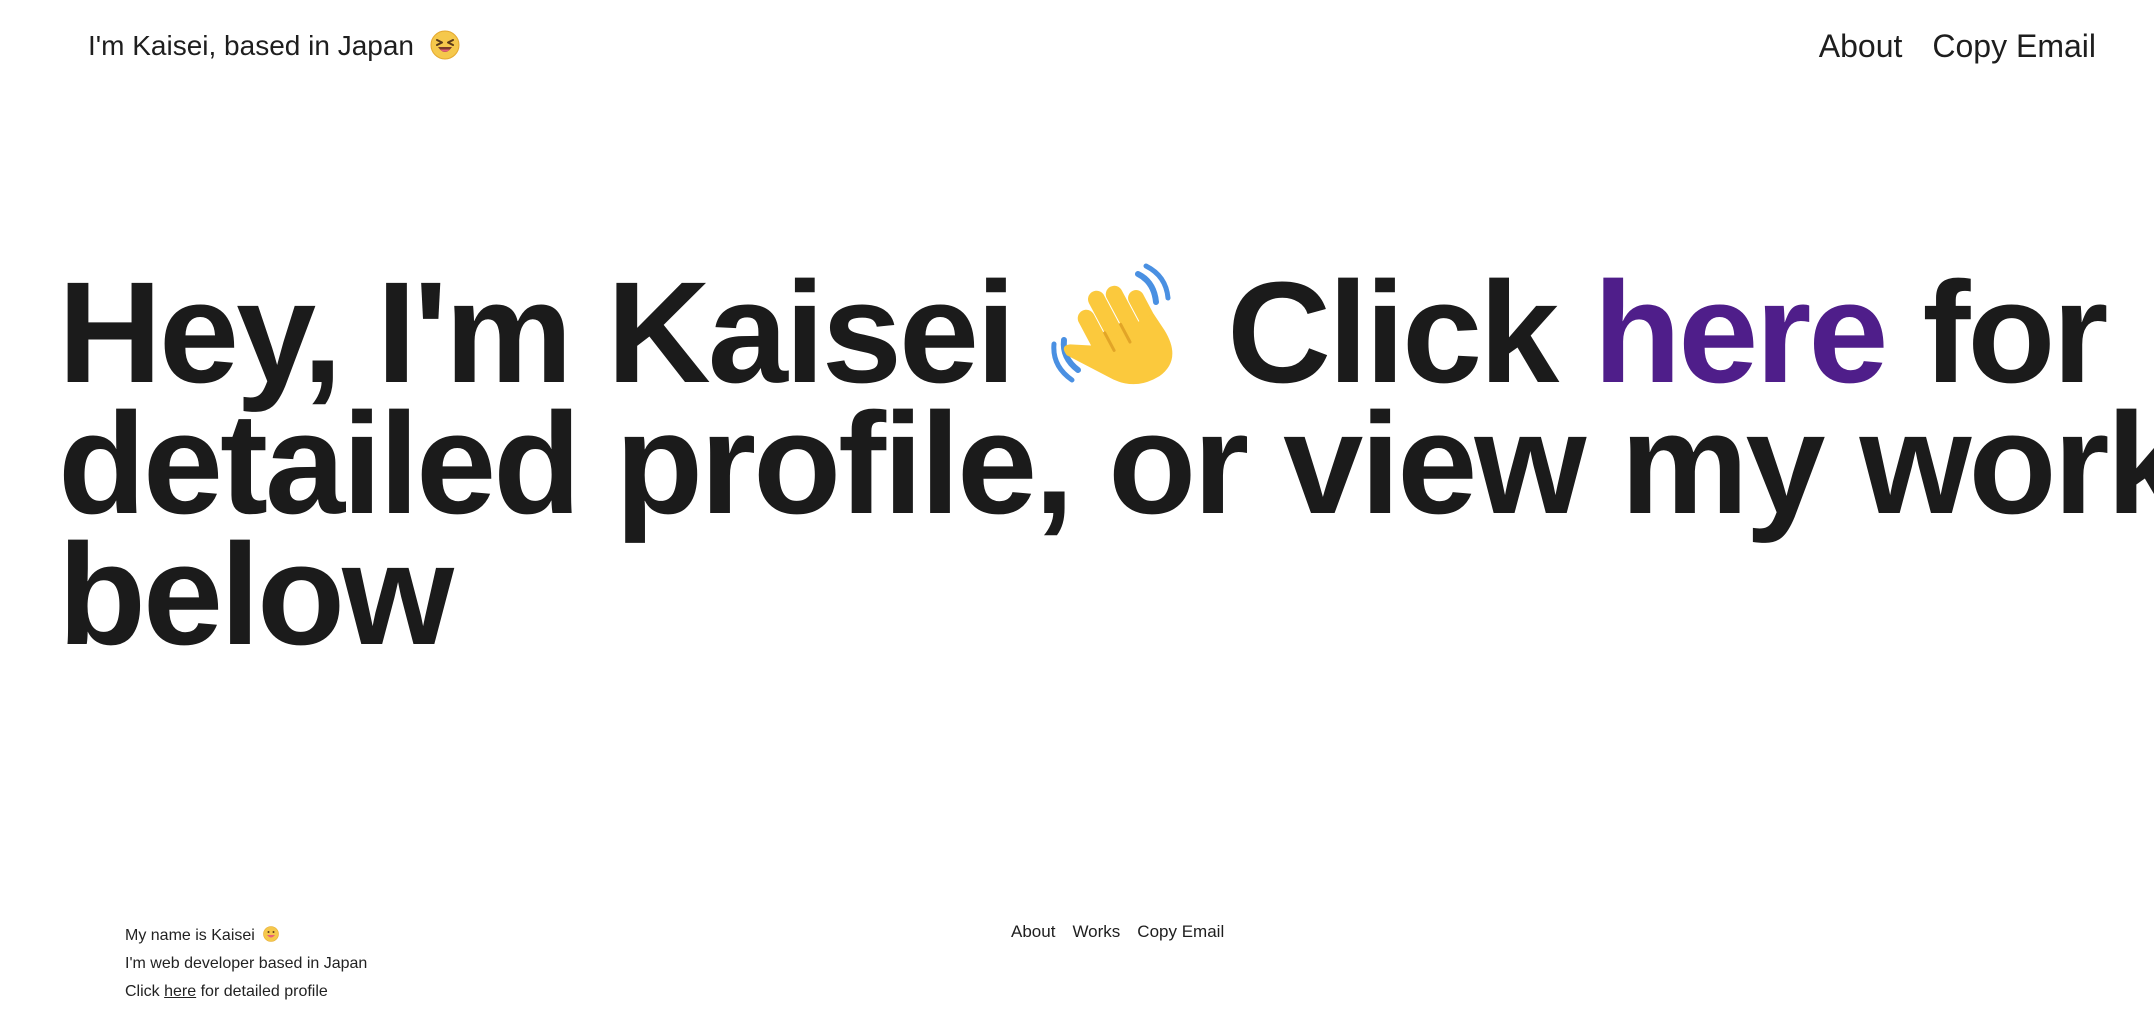  What do you see at coordinates (1033, 932) in the screenshot?
I see `footer-nav-about-link: About` at bounding box center [1033, 932].